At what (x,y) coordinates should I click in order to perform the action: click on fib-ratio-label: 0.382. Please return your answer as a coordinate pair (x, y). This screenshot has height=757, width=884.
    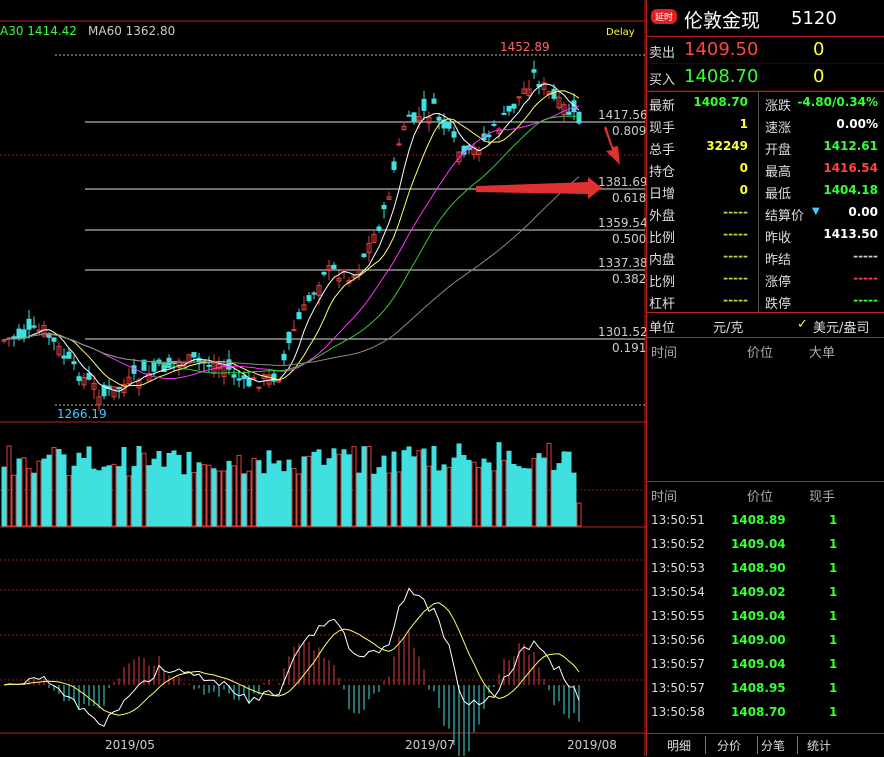
    Looking at the image, I should click on (629, 279).